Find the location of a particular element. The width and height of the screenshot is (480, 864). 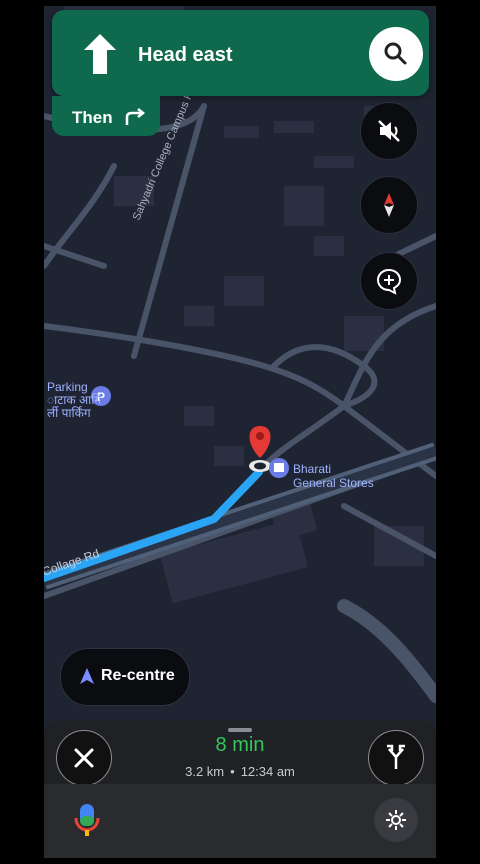

mute-button is located at coordinates (389, 131).